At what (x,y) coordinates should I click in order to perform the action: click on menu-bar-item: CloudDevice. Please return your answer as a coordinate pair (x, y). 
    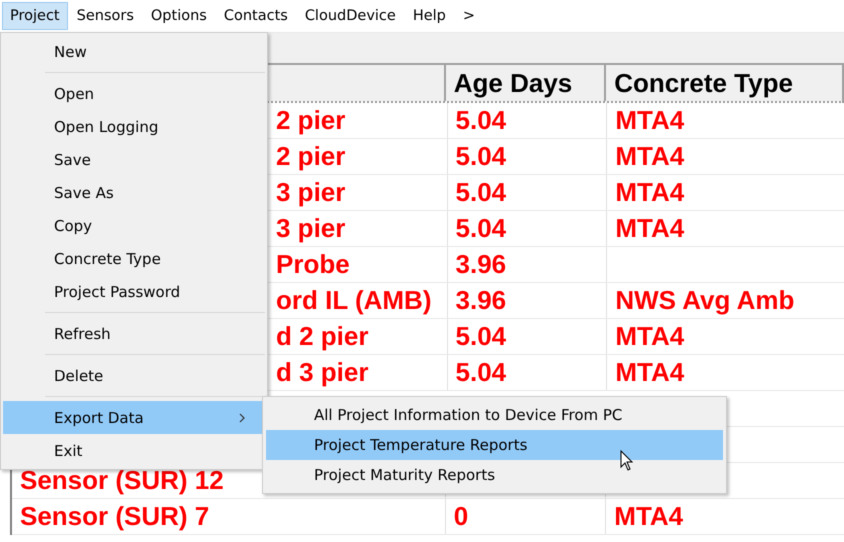
    Looking at the image, I should click on (350, 16).